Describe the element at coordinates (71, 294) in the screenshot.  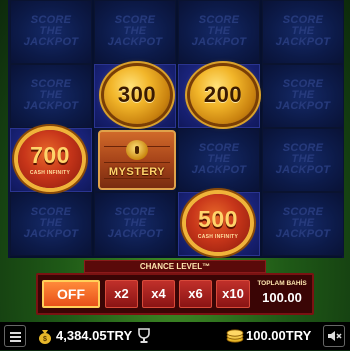
I see `chance-off-button: OFF` at that location.